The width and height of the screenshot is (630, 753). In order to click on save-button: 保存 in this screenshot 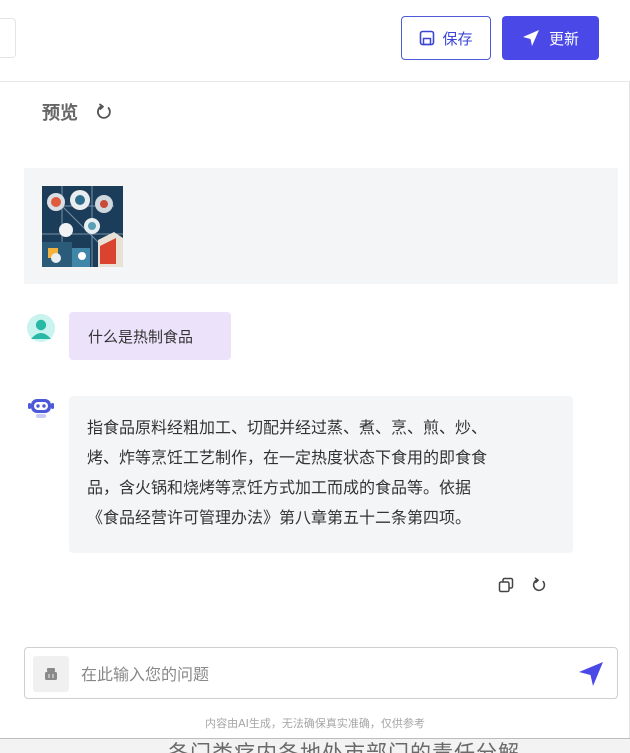, I will do `click(446, 38)`.